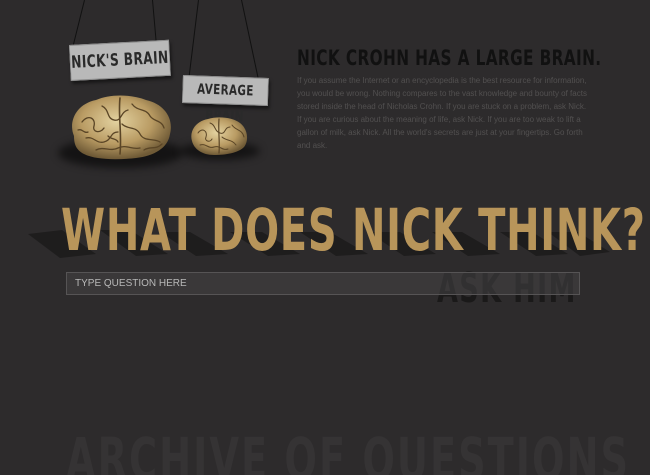 The width and height of the screenshot is (650, 475). Describe the element at coordinates (353, 230) in the screenshot. I see `main-question-heading: WHAT DOES NICK THINK?` at that location.